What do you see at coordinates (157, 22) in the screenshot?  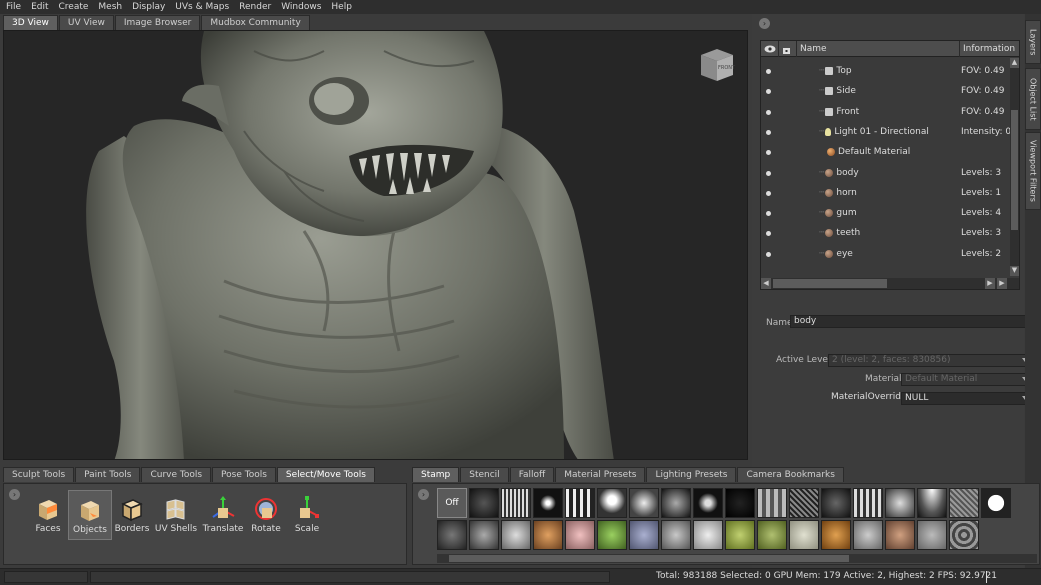 I see `tab-image-browser: Image Browser` at bounding box center [157, 22].